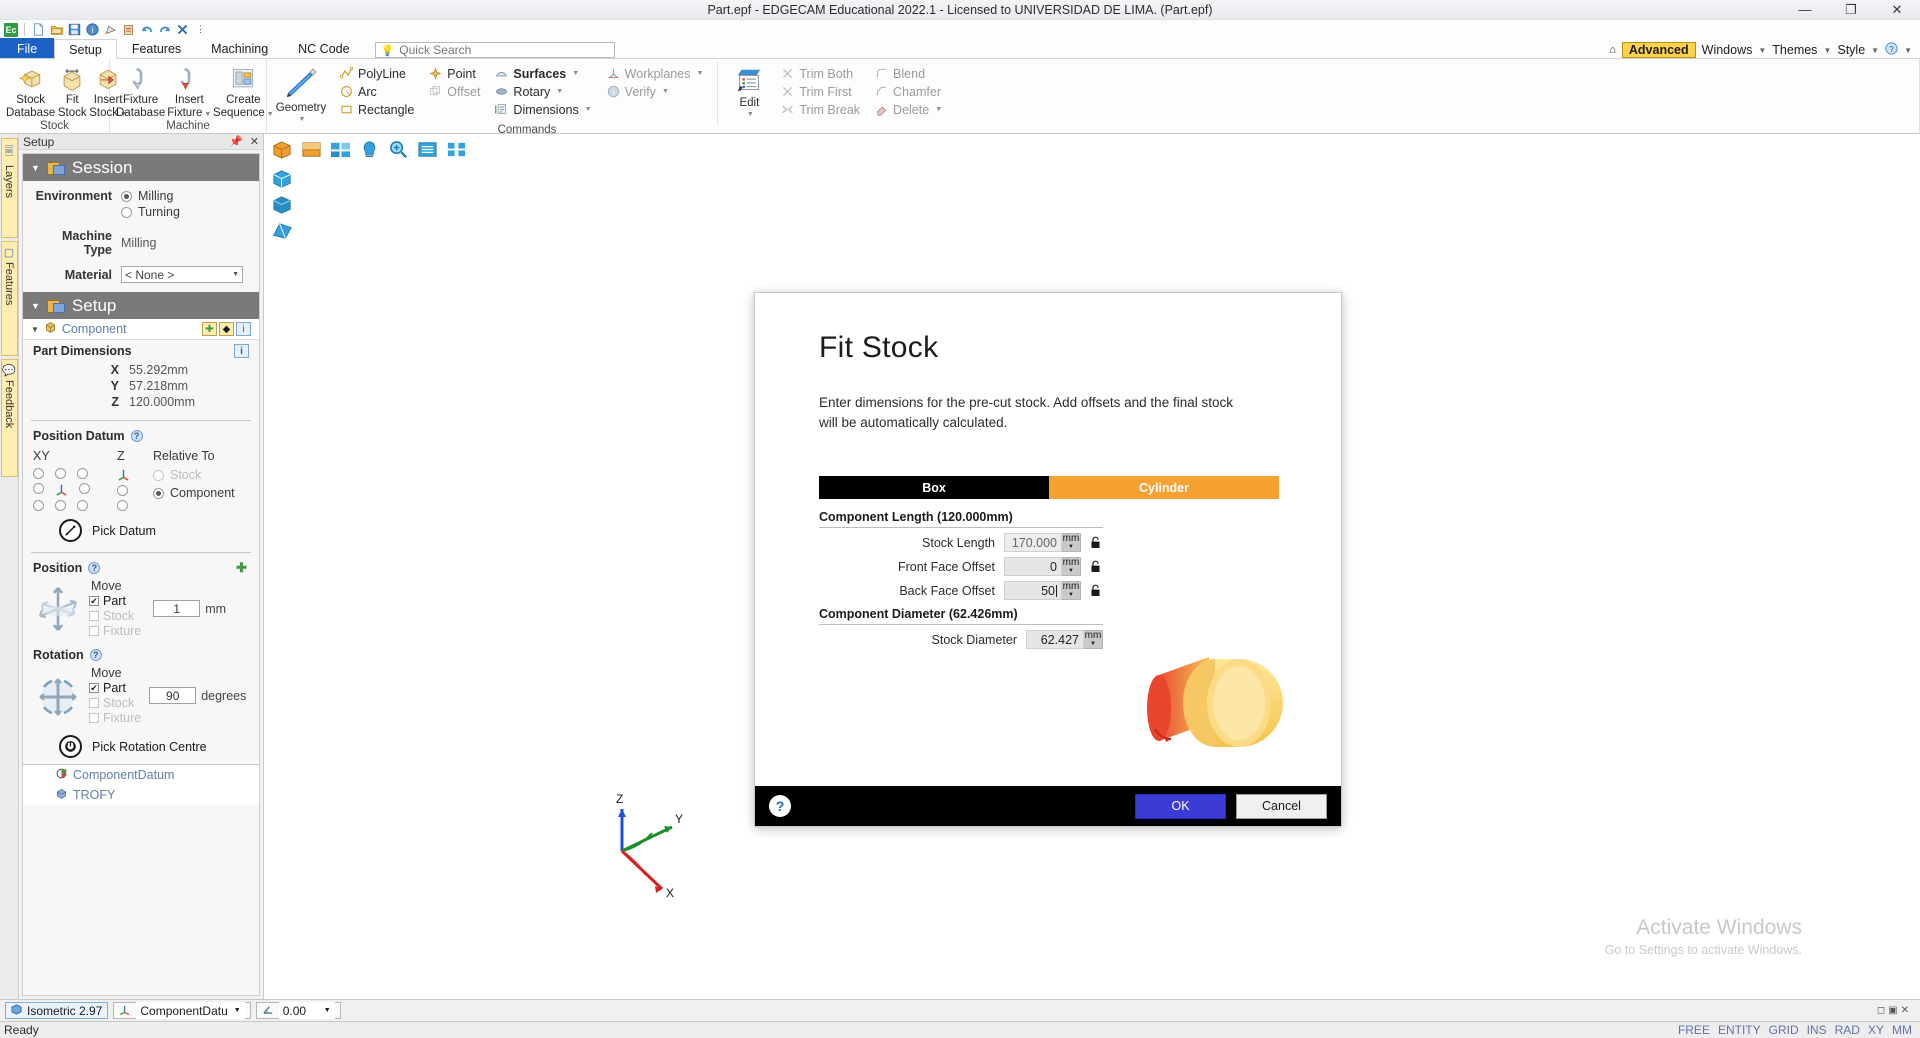 This screenshot has width=1920, height=1038. What do you see at coordinates (122, 505) in the screenshot?
I see `datum-z-r3` at bounding box center [122, 505].